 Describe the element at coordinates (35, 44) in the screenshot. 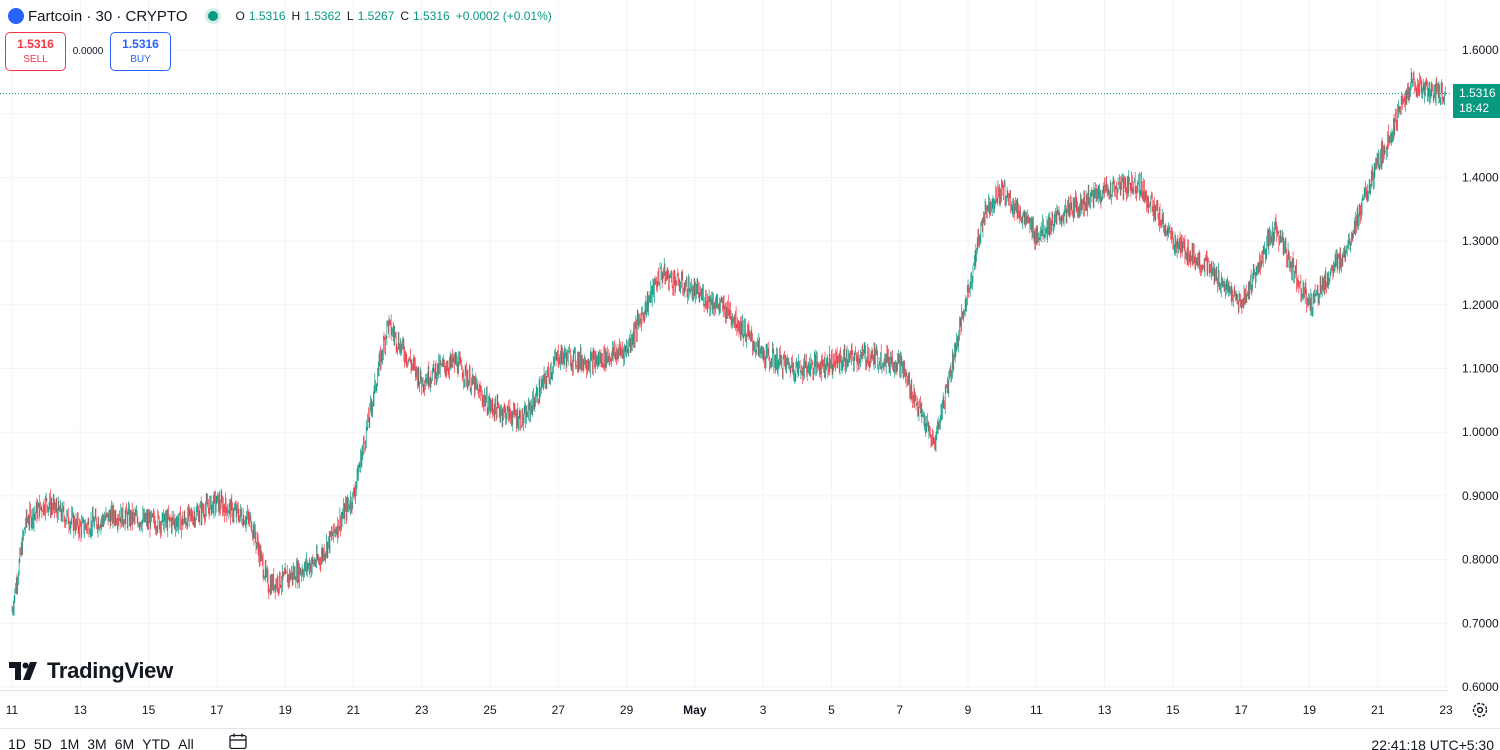

I see `sell-price: 1.5316` at that location.